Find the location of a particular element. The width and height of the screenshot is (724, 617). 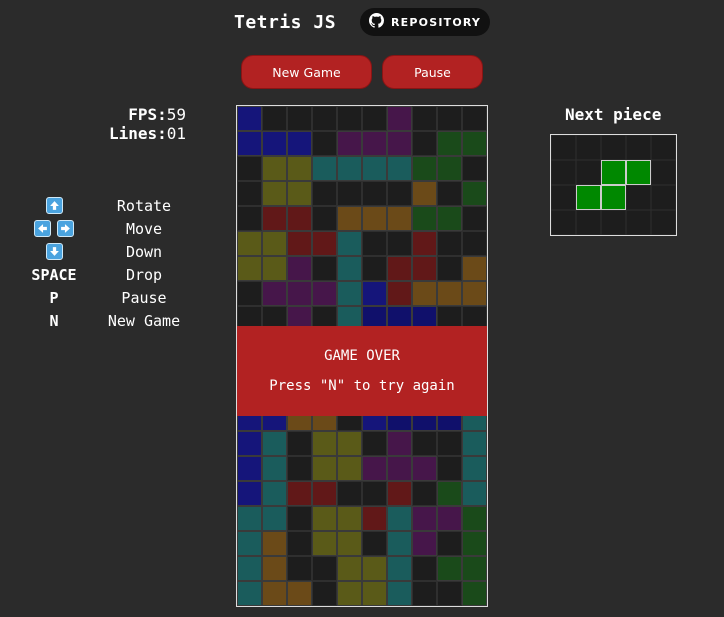

repository-label: REPOSITORY is located at coordinates (436, 22).